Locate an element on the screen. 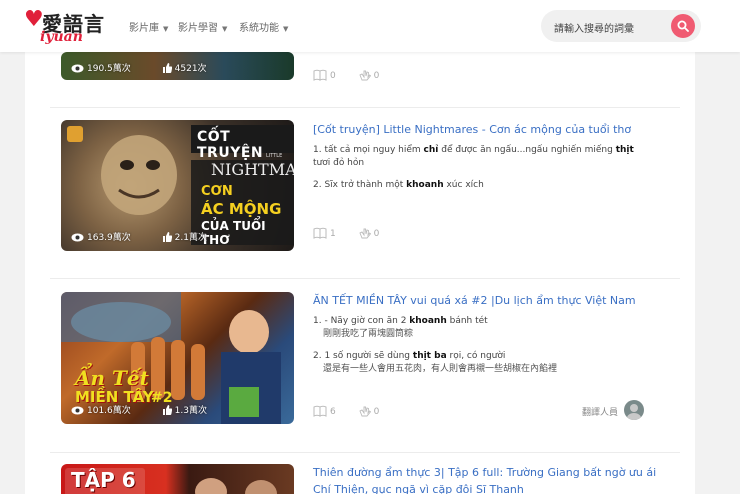  sentence-text: tươi đỏ hỏn is located at coordinates (339, 163).